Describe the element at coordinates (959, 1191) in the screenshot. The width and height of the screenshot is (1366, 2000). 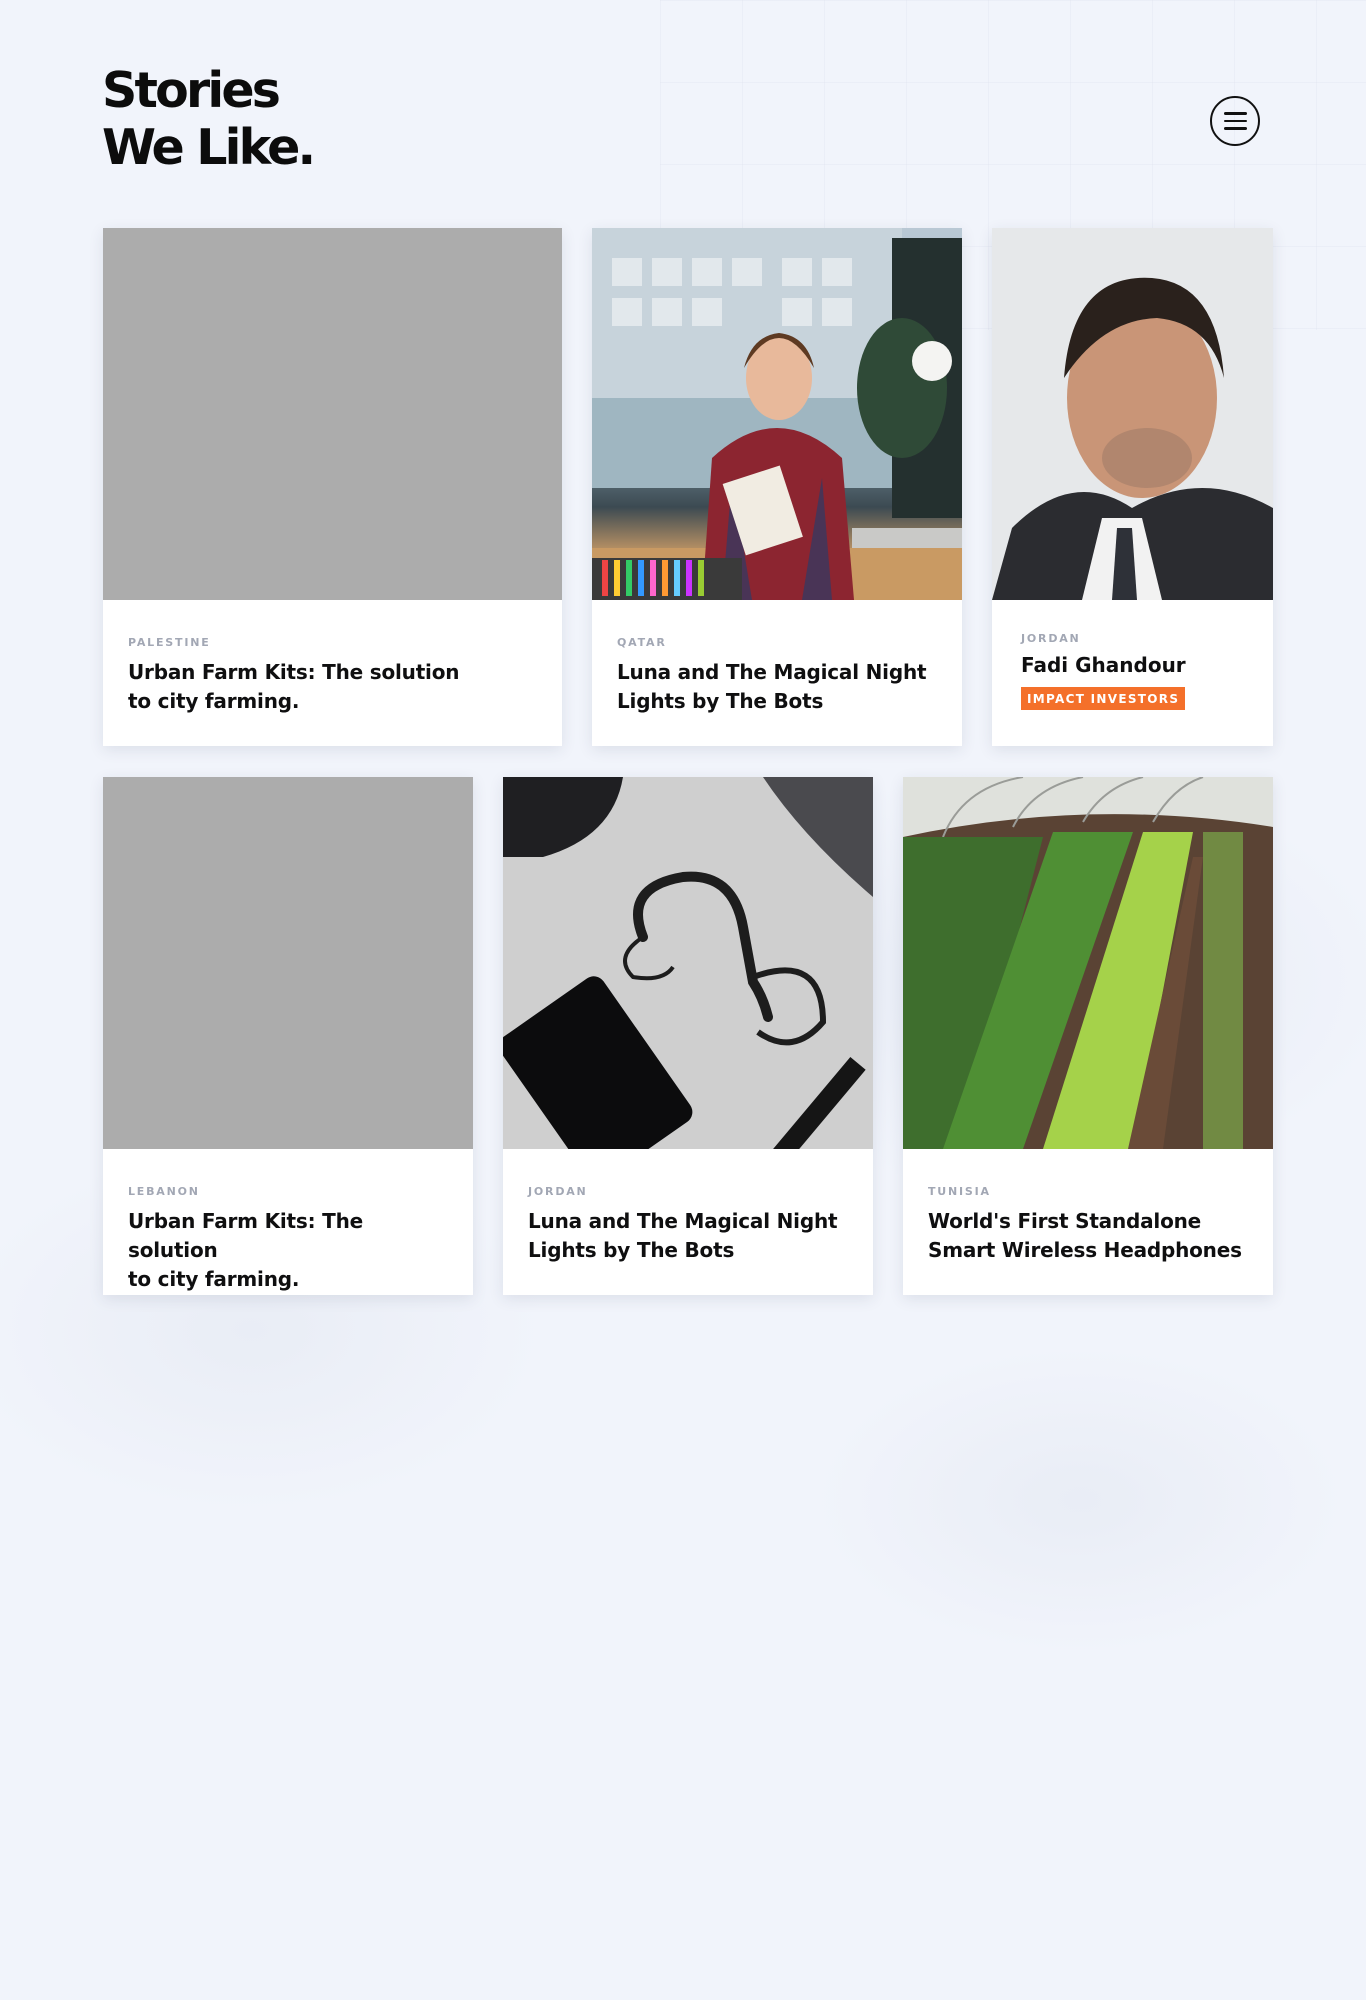
I see `card-country: TUNISIA` at that location.